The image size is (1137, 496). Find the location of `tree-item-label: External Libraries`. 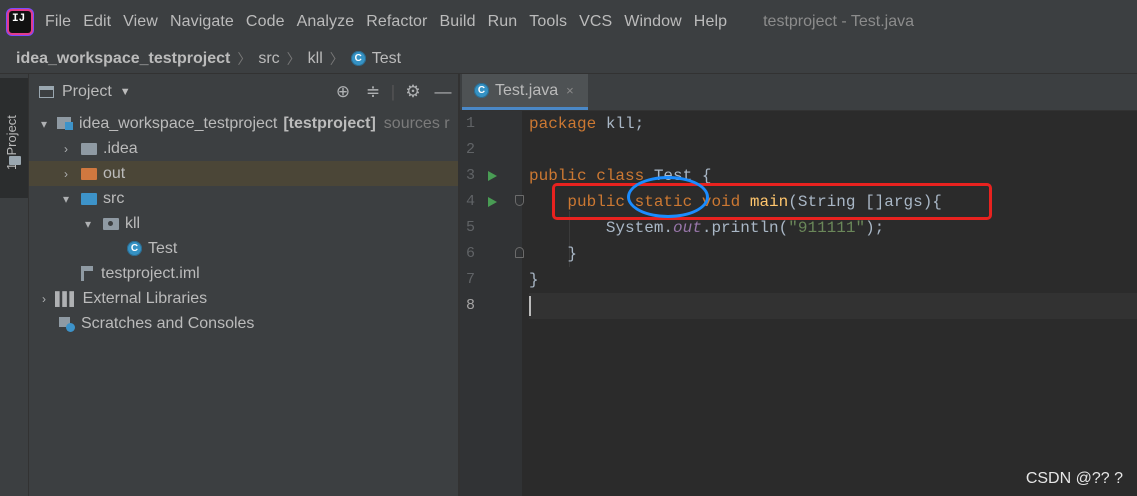

tree-item-label: External Libraries is located at coordinates (145, 298).